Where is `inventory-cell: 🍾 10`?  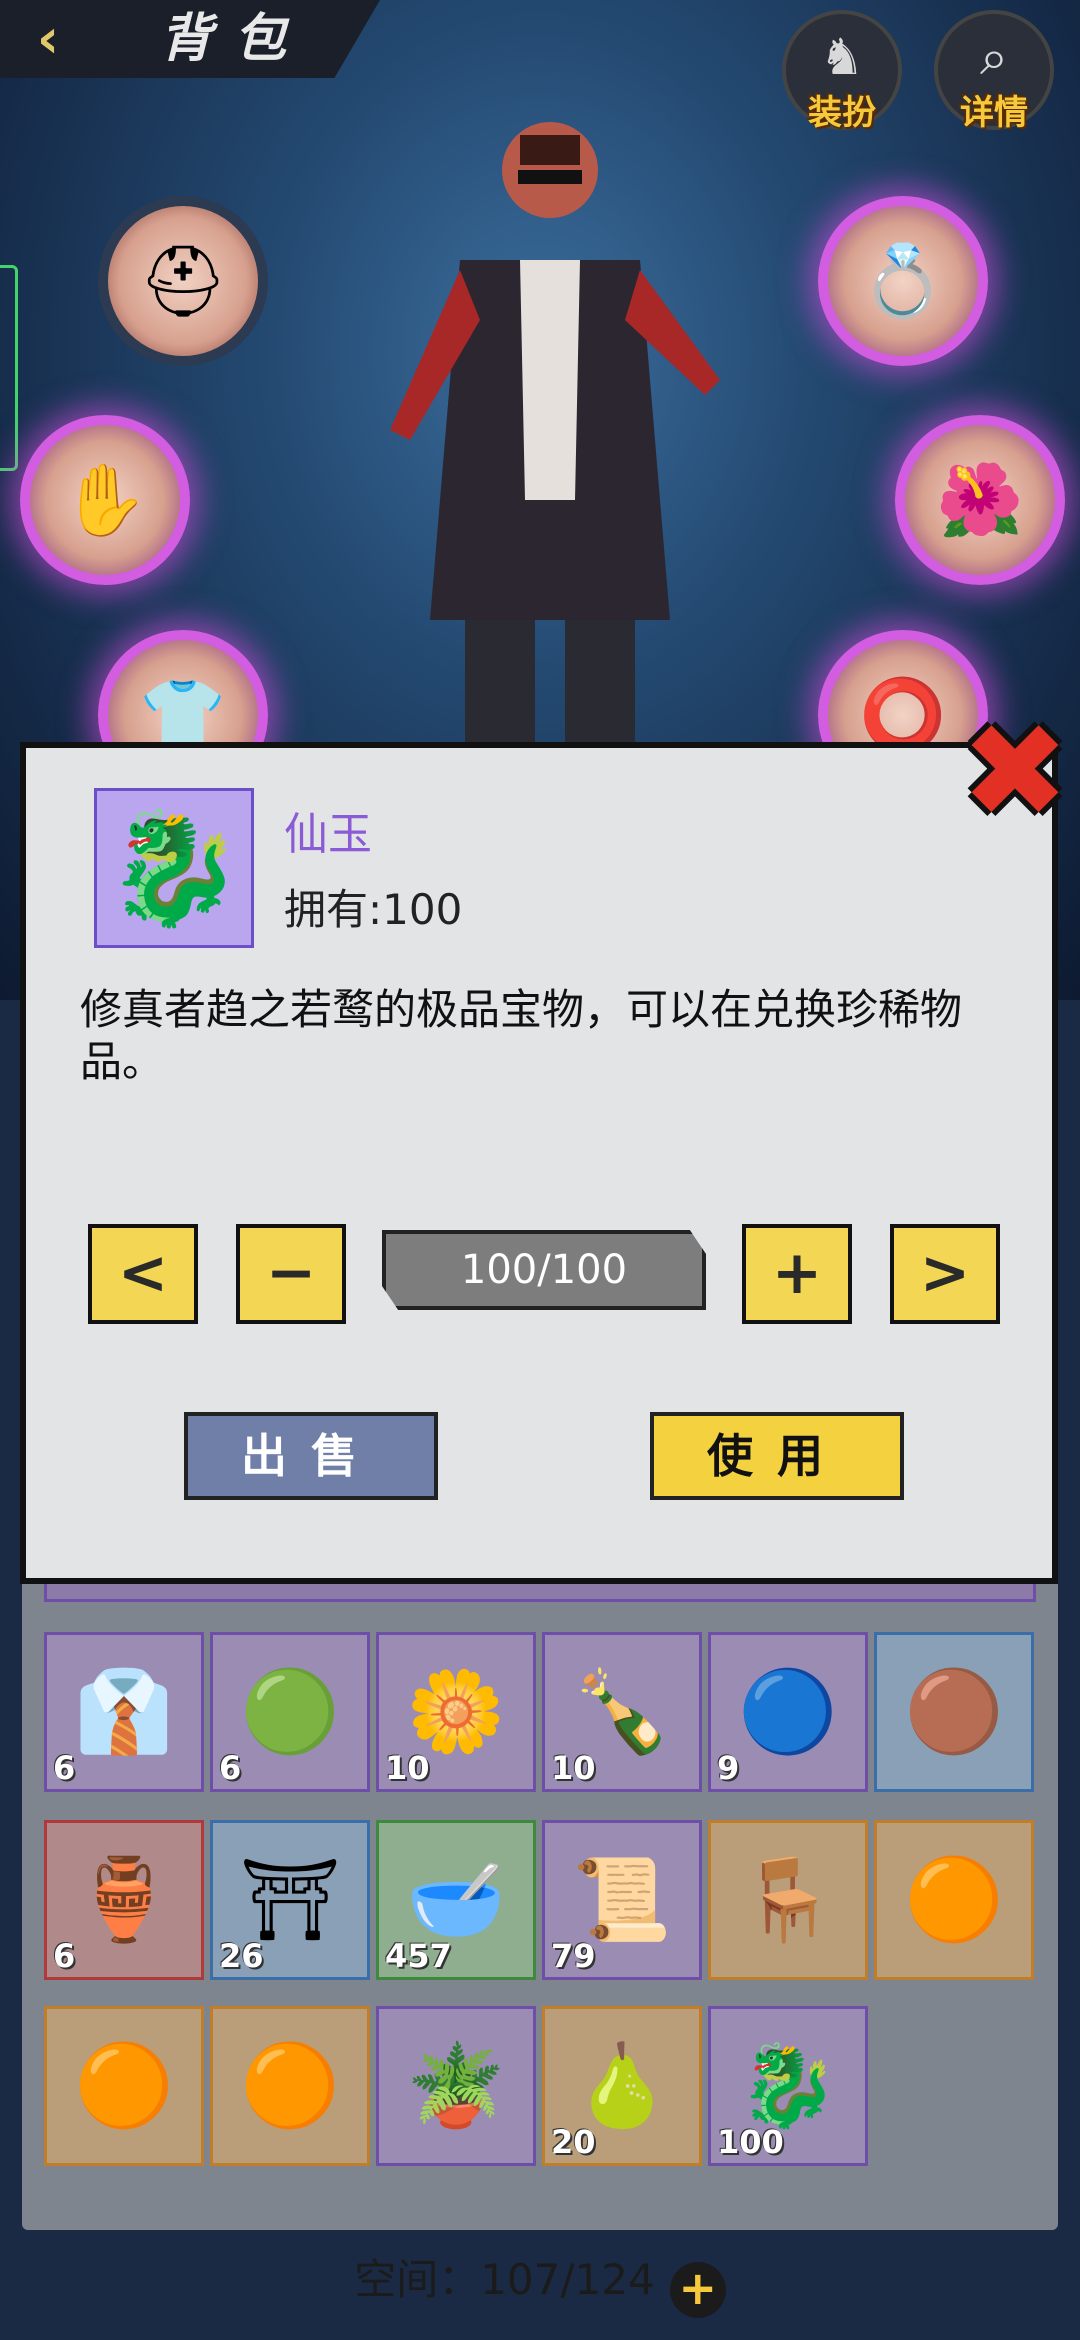
inventory-cell: 🍾 10 is located at coordinates (622, 1712).